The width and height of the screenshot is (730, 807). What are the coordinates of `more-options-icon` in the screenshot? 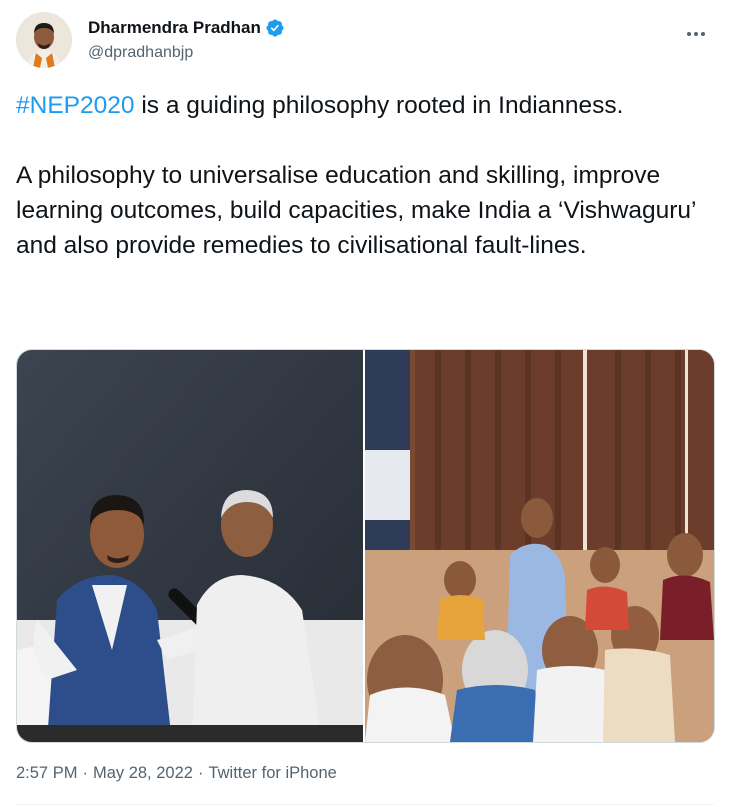 It's located at (696, 34).